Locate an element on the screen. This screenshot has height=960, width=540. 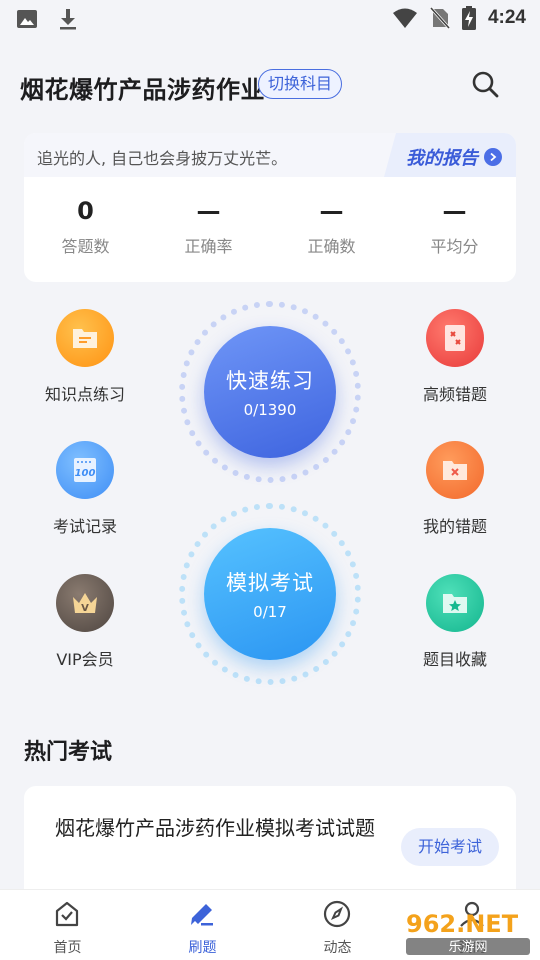
download-notification-icon is located at coordinates (68, 19).